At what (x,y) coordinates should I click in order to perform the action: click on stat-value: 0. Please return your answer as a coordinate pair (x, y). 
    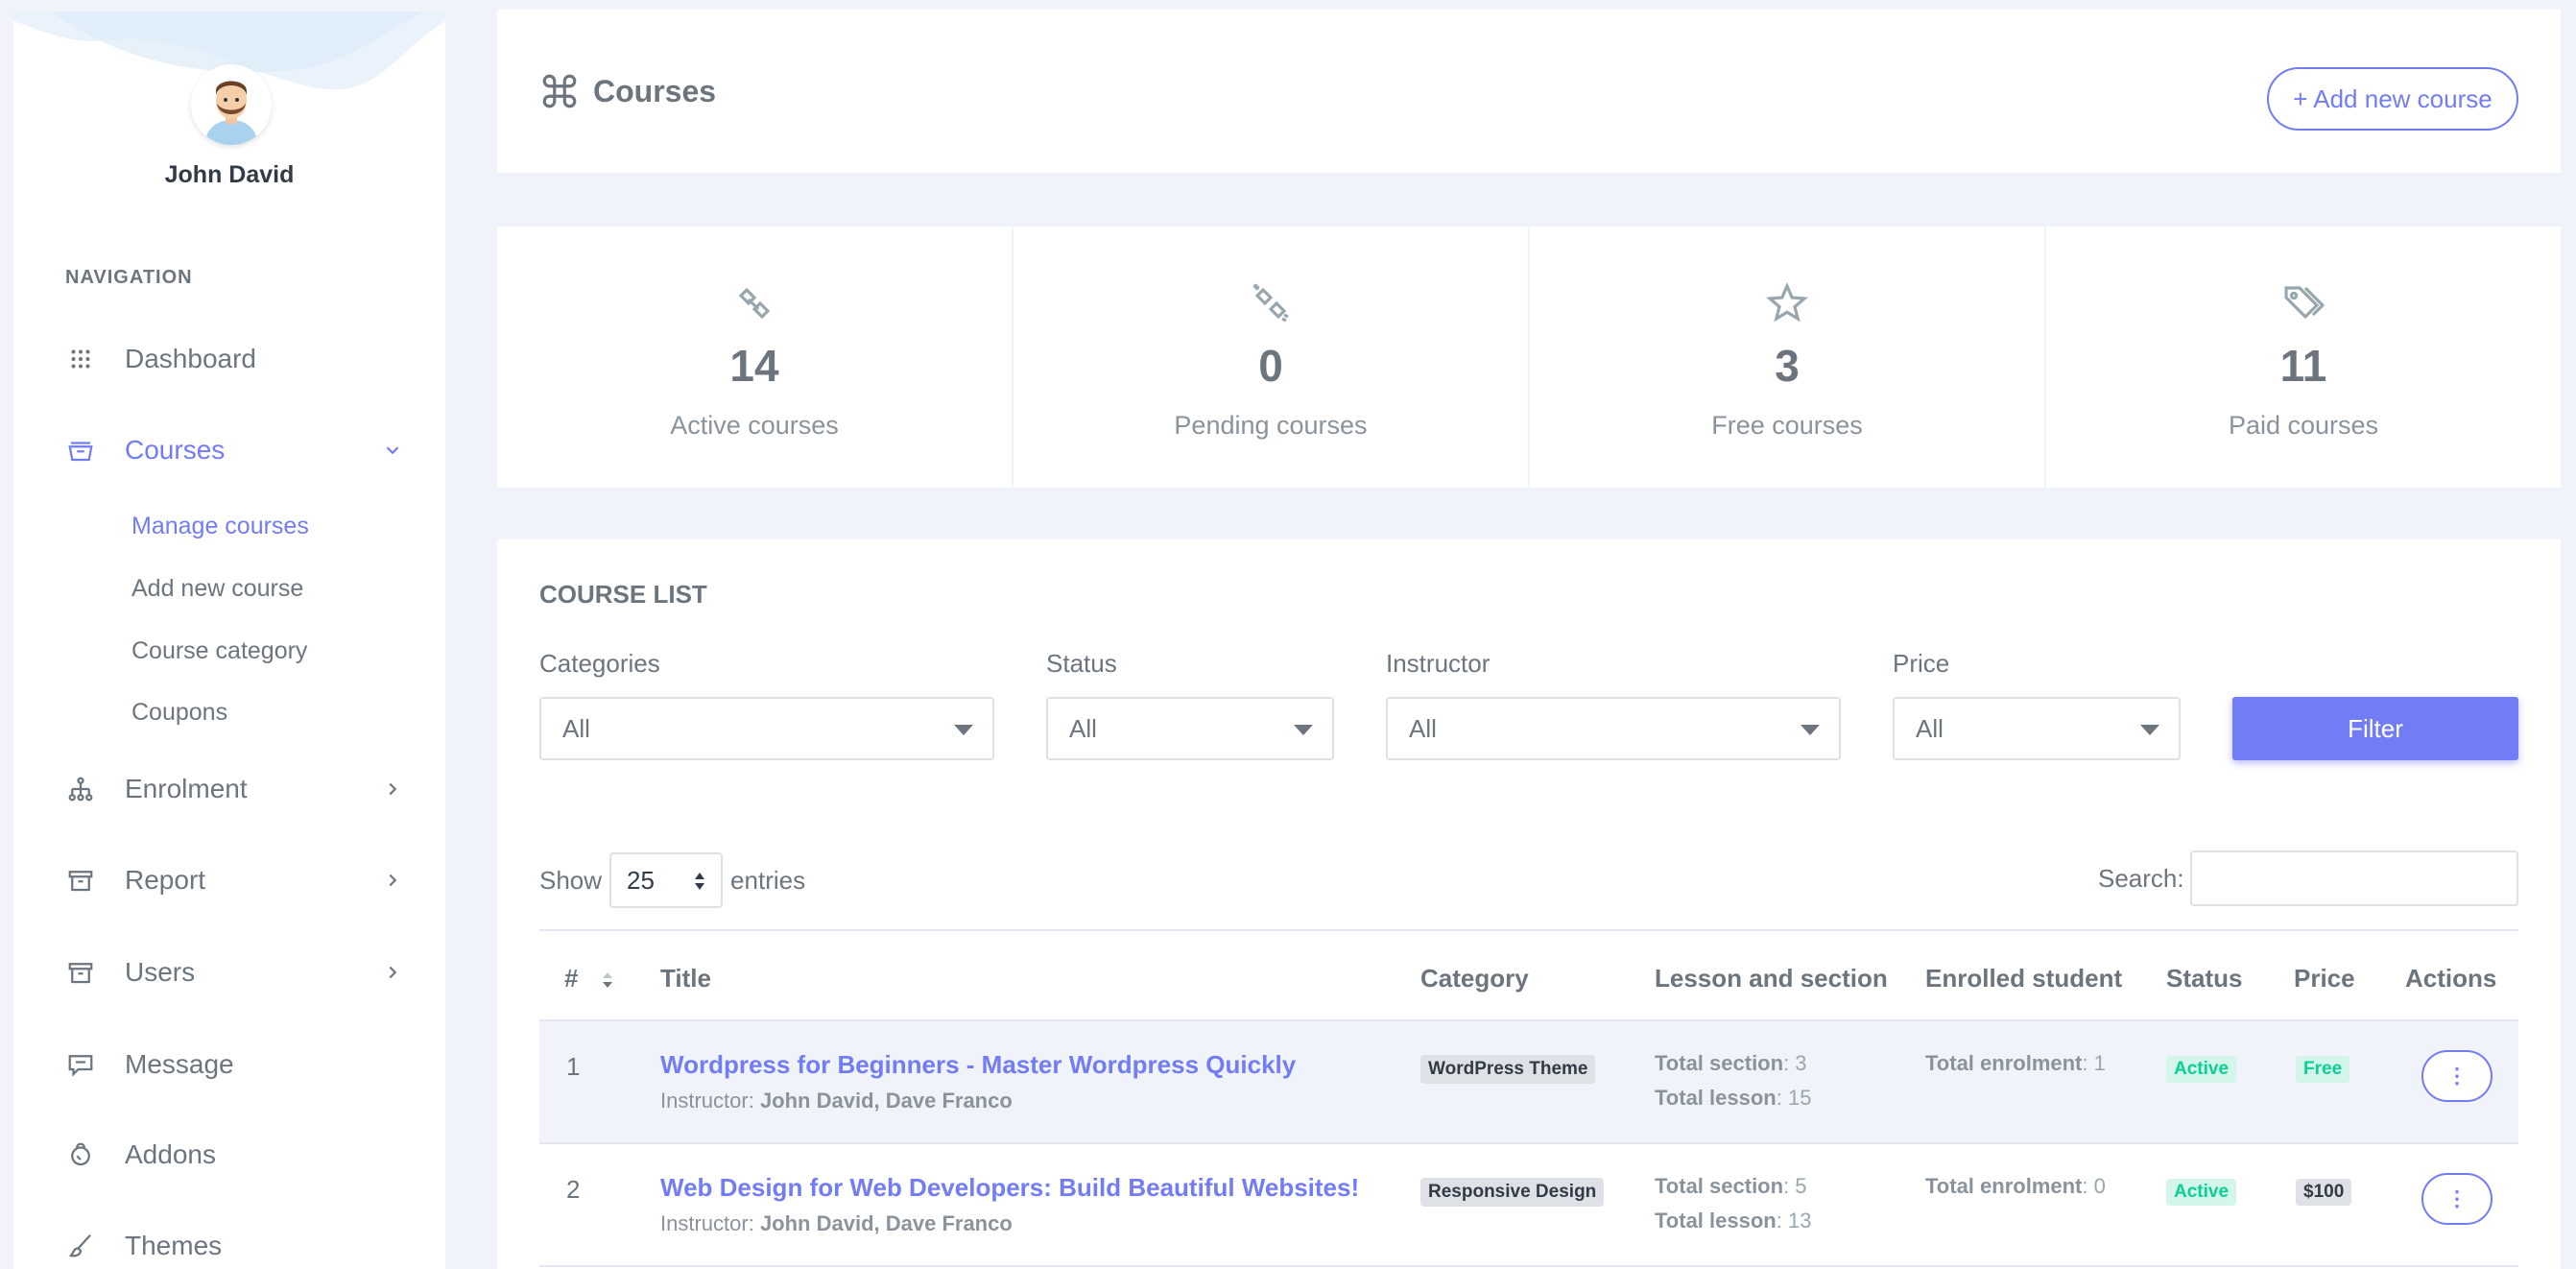
    Looking at the image, I should click on (1270, 366).